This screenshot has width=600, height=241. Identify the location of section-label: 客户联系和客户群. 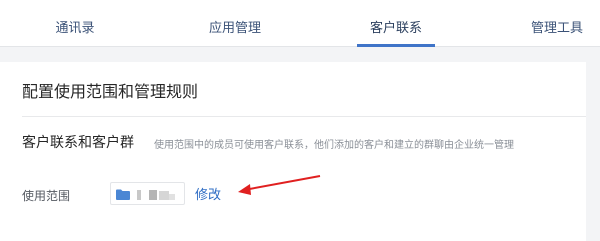
(78, 143).